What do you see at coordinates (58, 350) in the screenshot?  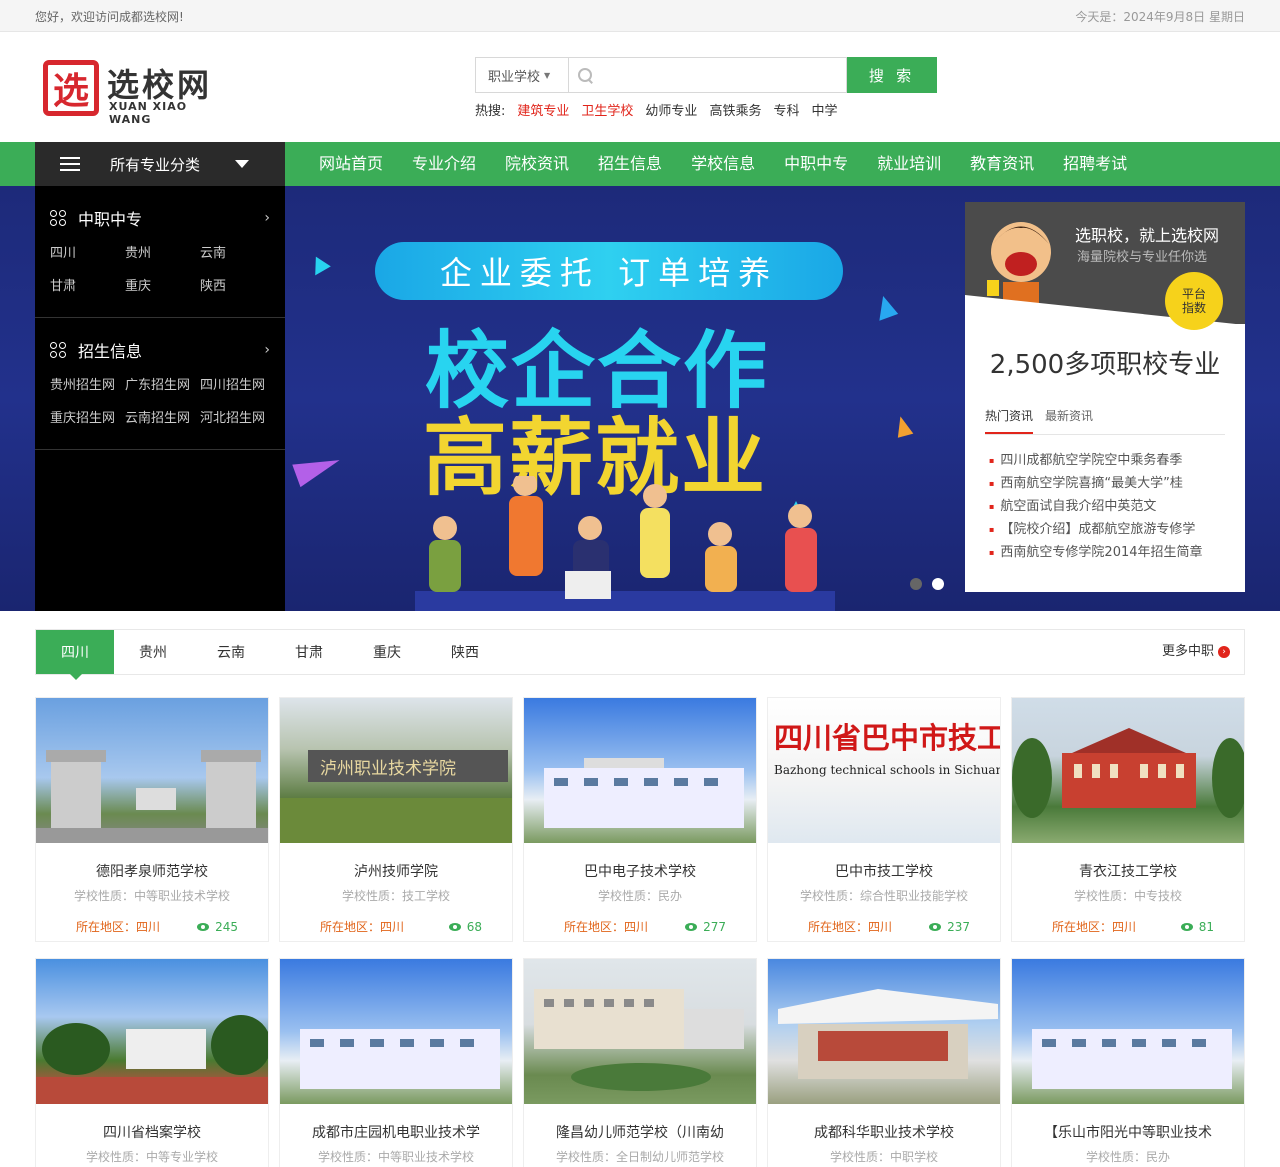 I see `grid-icon` at bounding box center [58, 350].